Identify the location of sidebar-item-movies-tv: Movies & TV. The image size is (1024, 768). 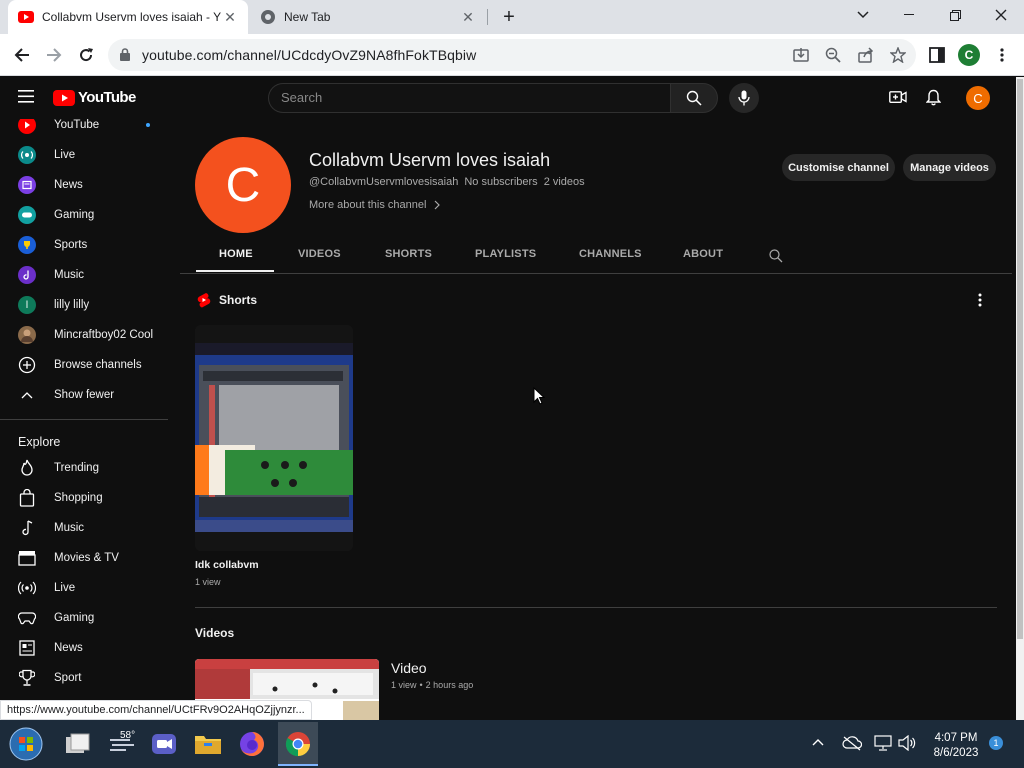
(84, 558).